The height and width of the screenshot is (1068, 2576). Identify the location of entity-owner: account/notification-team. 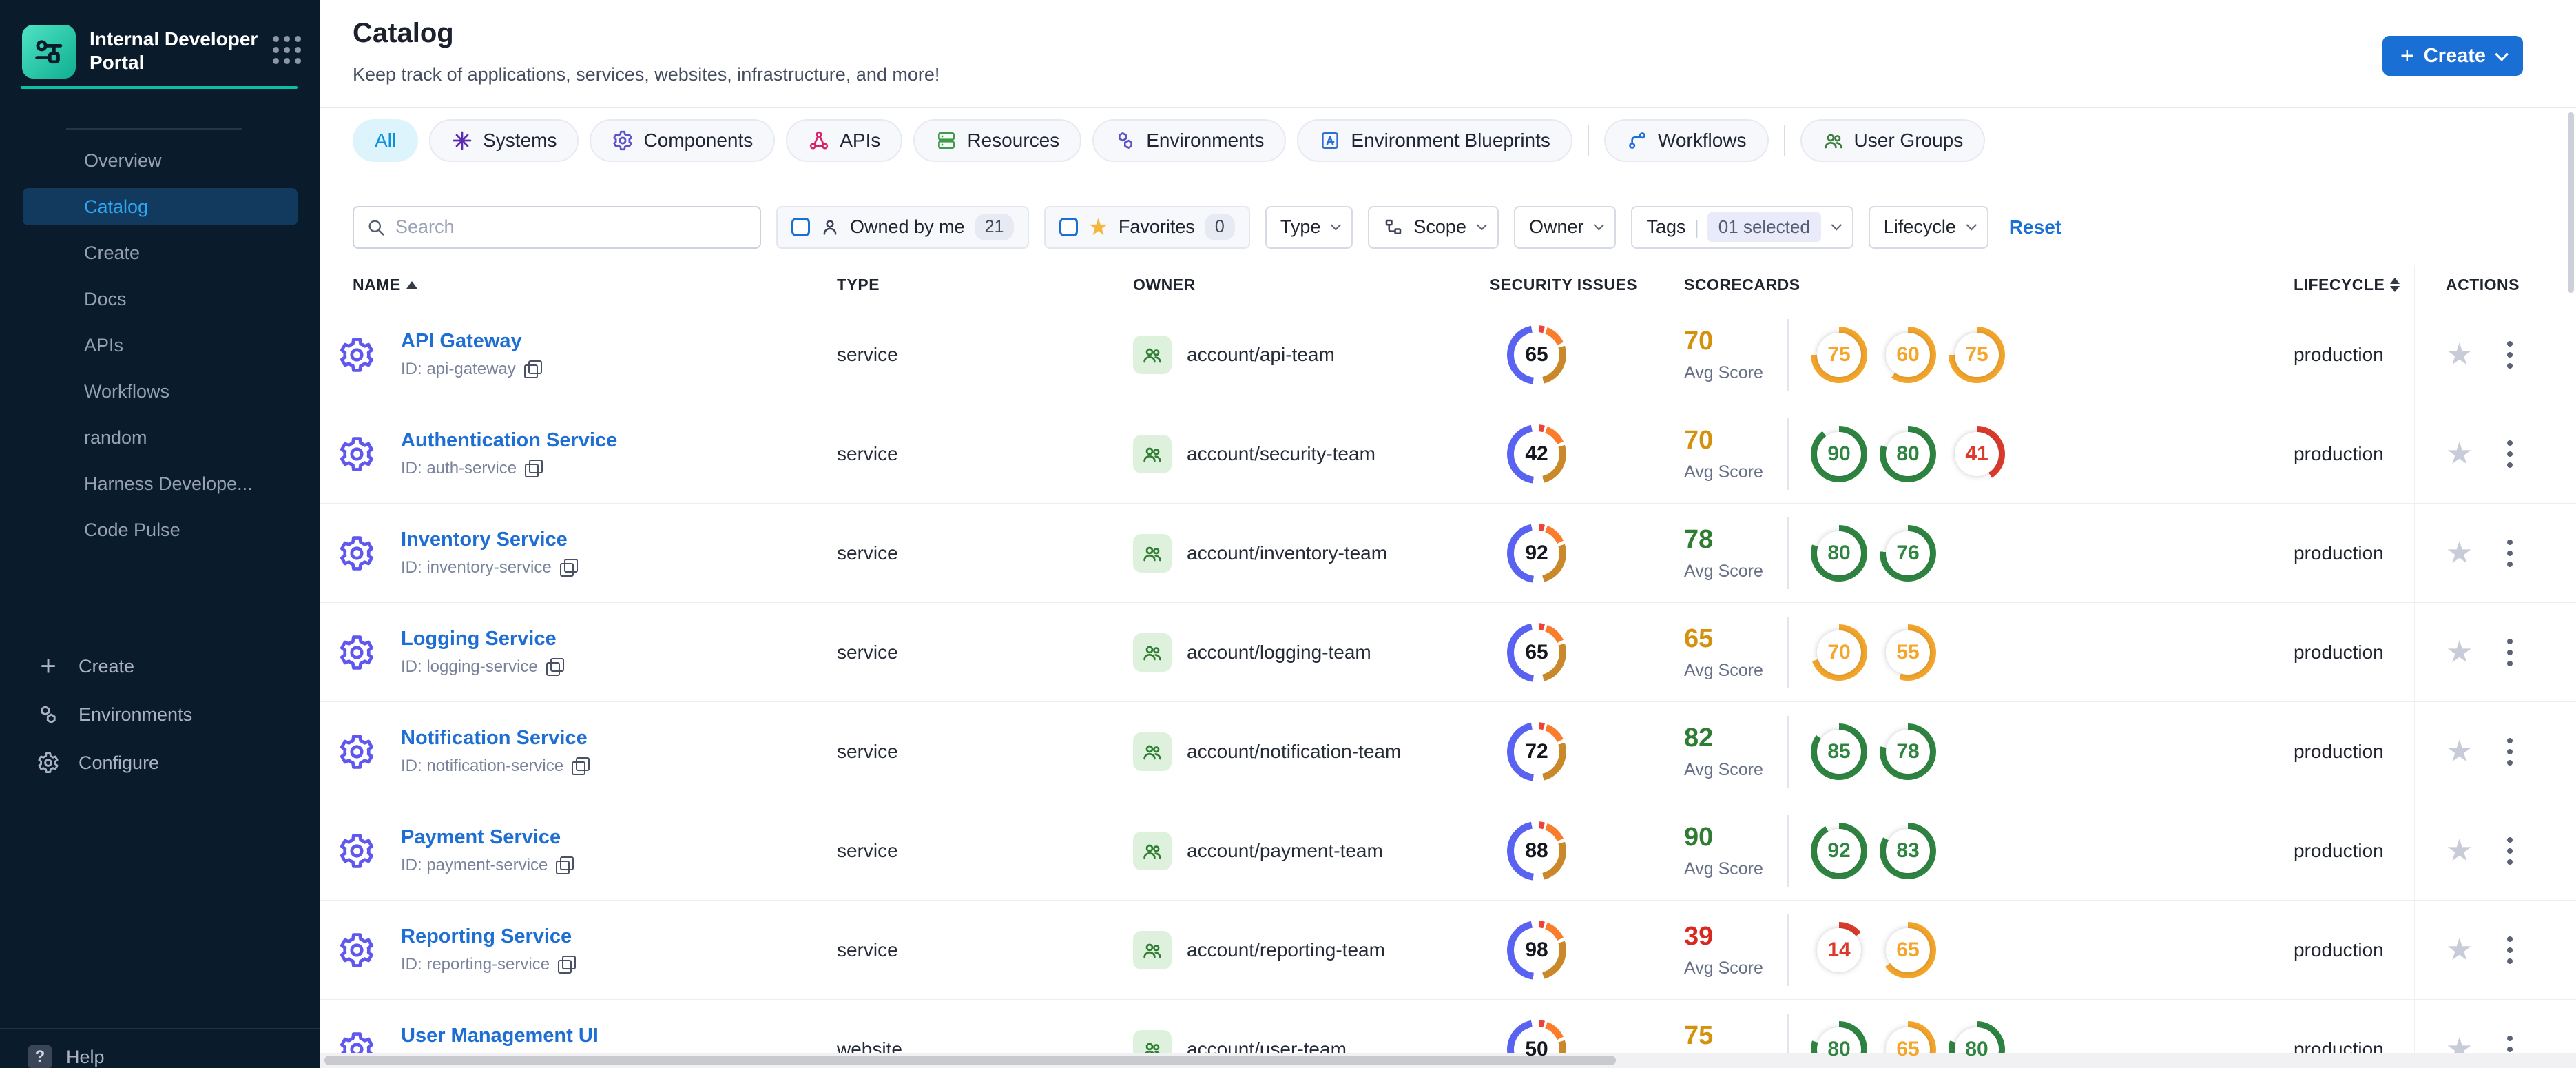
(1294, 752).